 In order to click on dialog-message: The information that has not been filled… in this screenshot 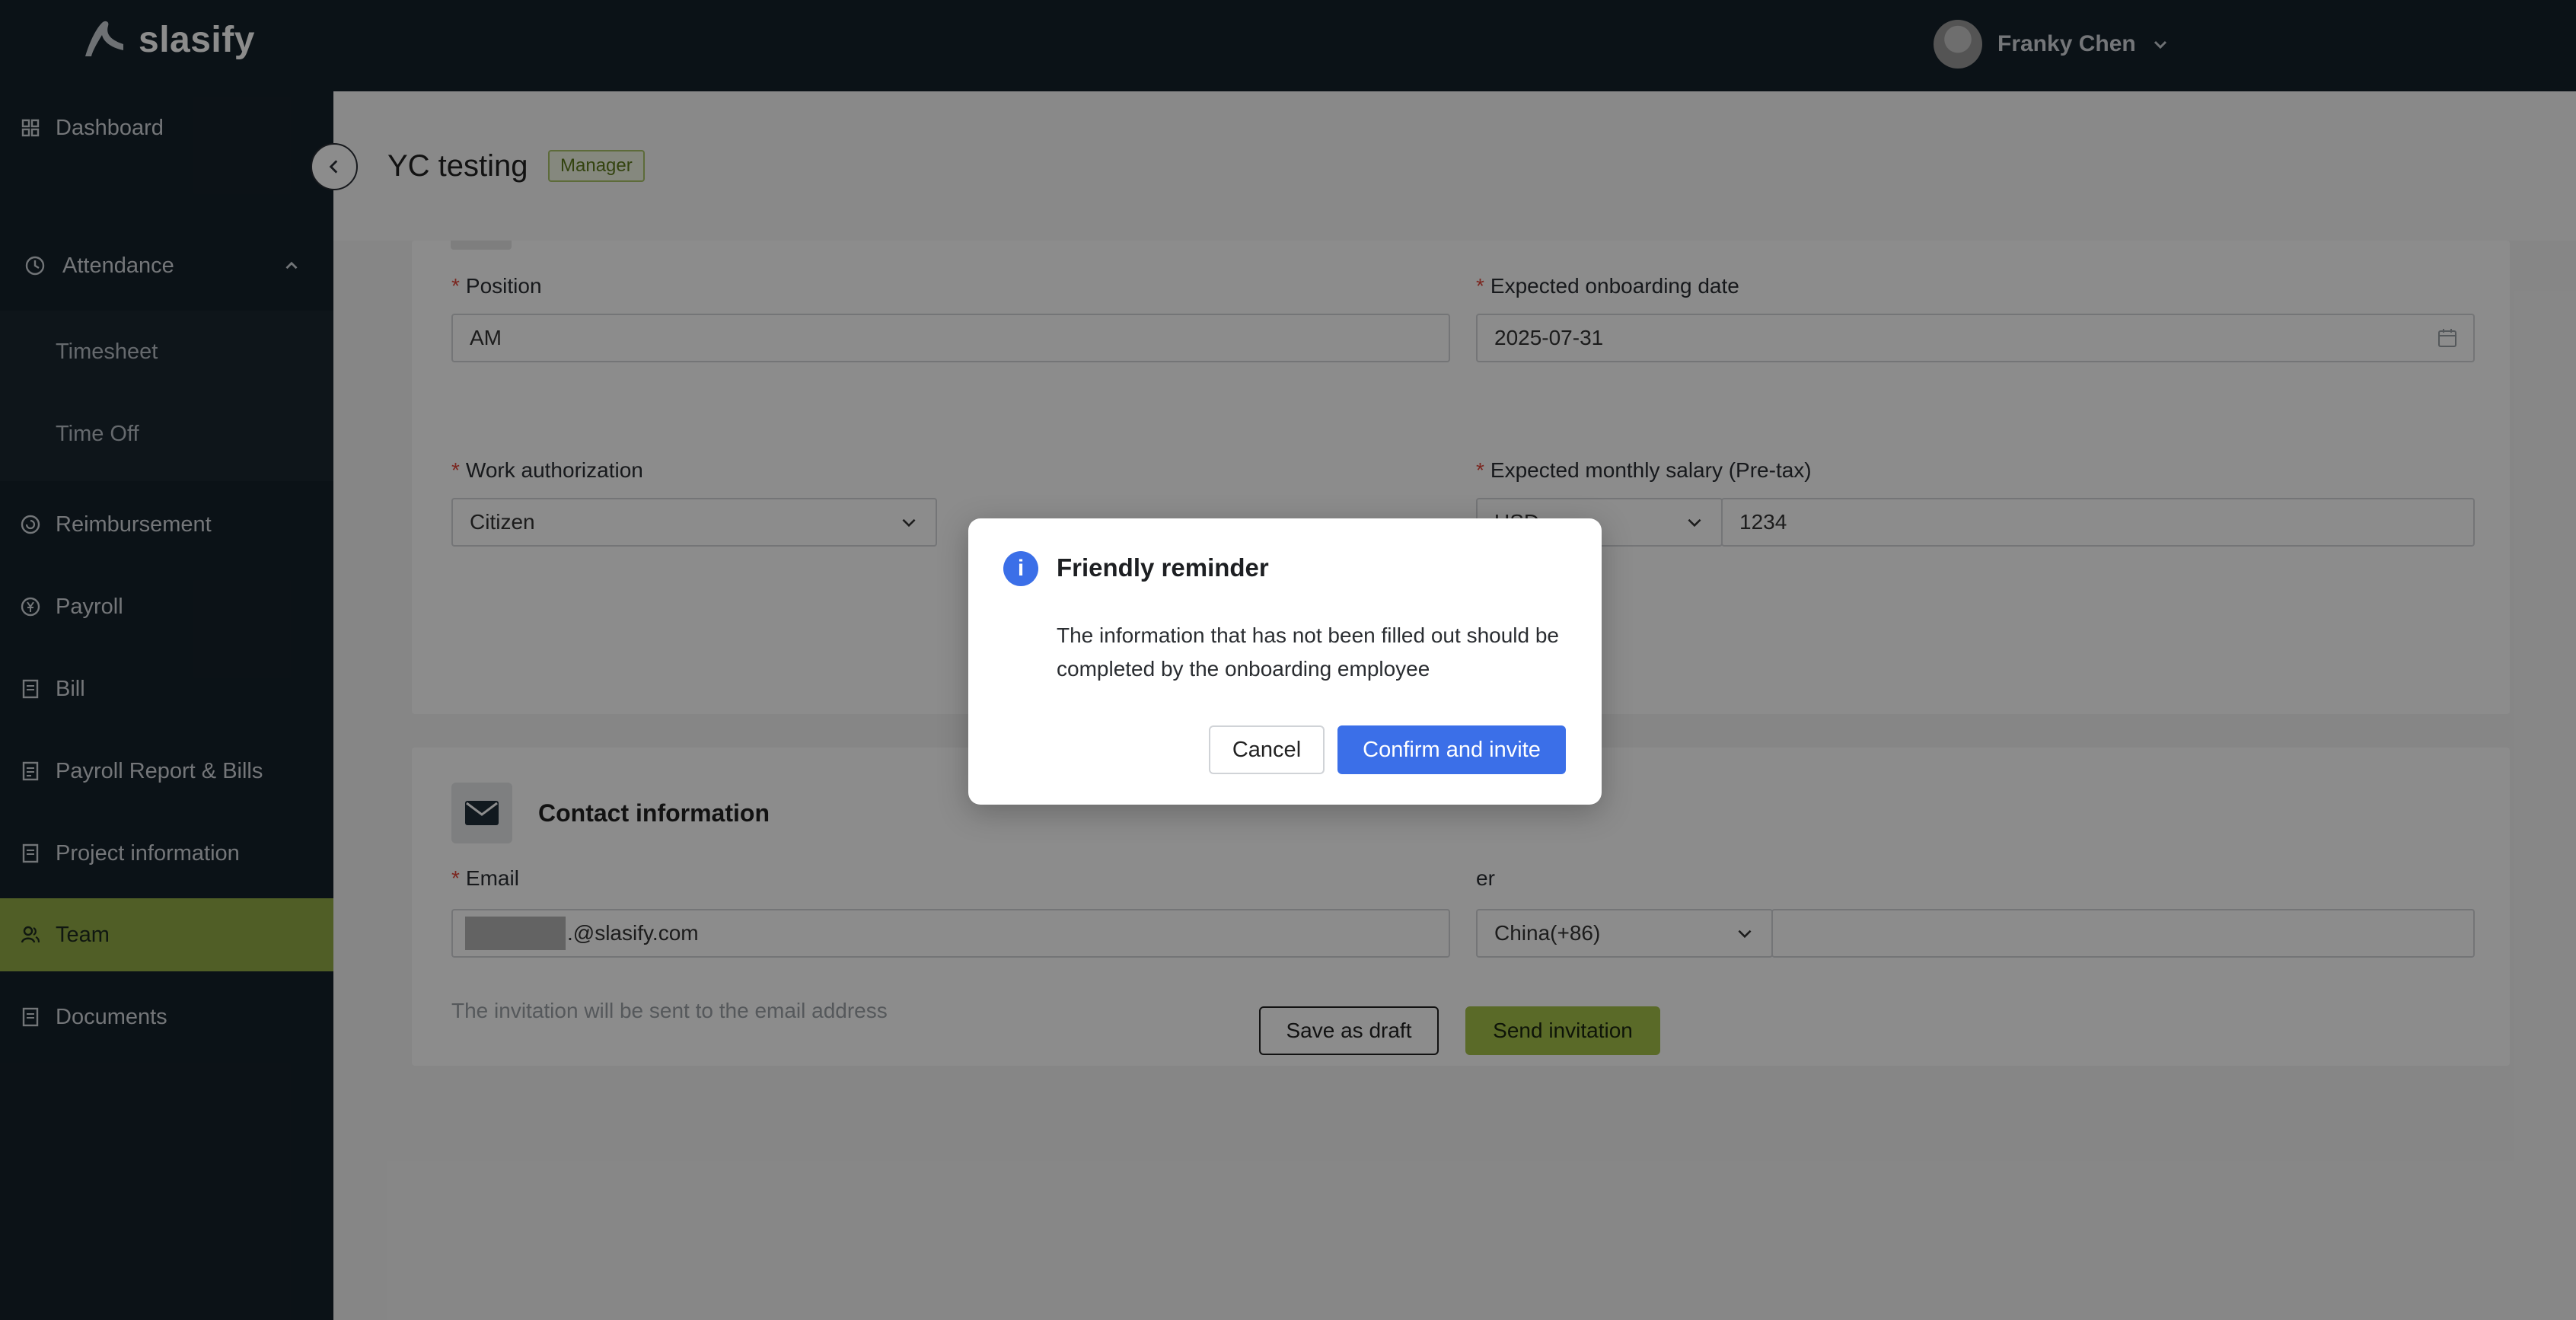, I will do `click(1308, 652)`.